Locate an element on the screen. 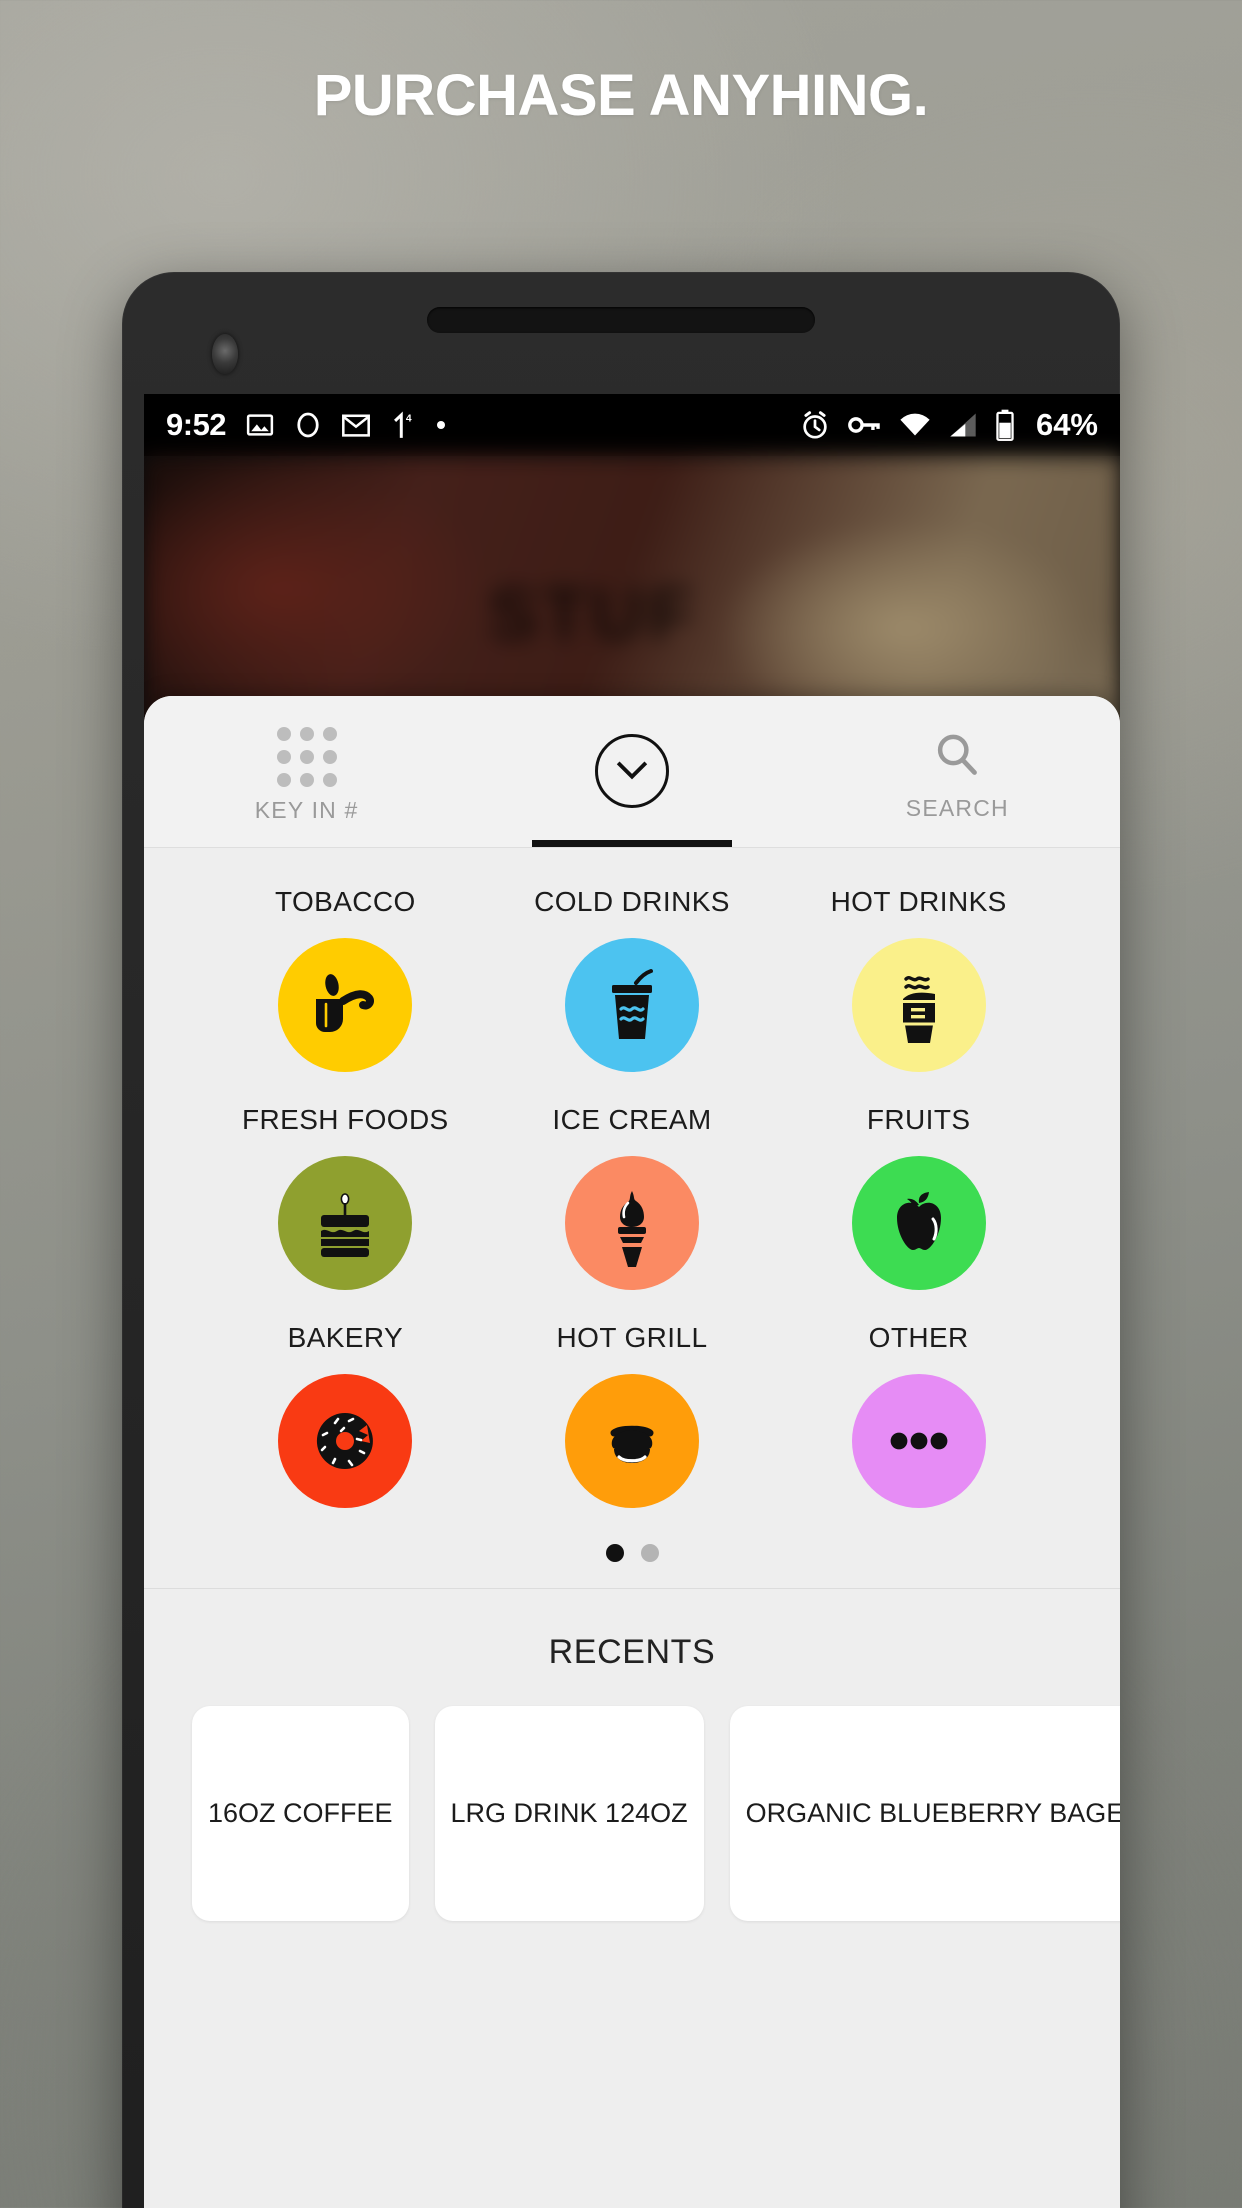 Image resolution: width=1242 pixels, height=2208 pixels. category-hot-drinks-circle is located at coordinates (918, 1005).